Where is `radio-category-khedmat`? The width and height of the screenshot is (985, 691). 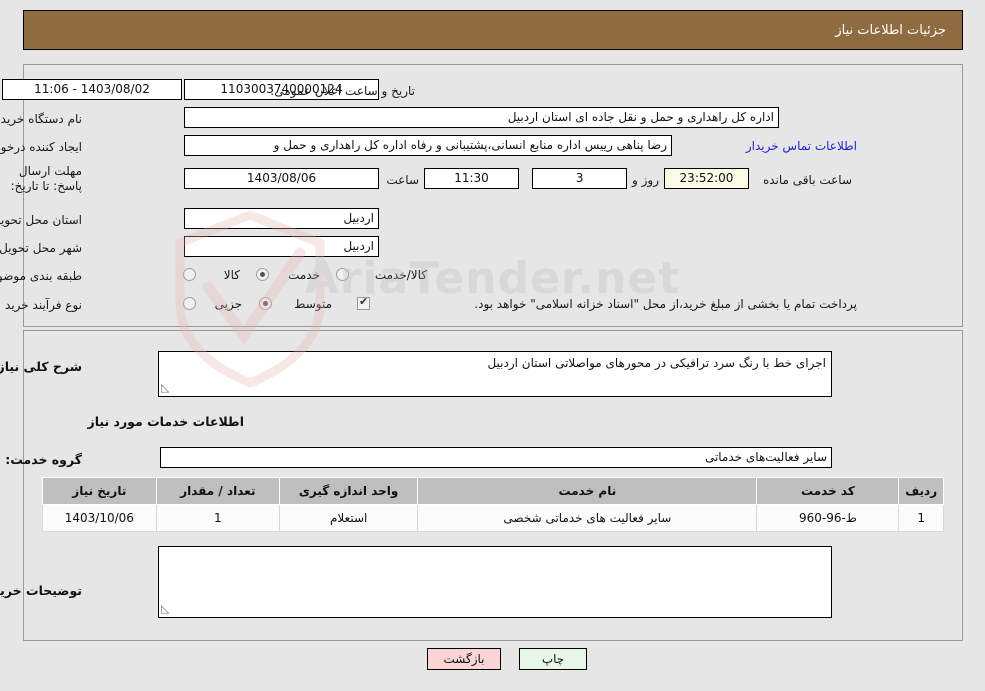 radio-category-khedmat is located at coordinates (262, 274).